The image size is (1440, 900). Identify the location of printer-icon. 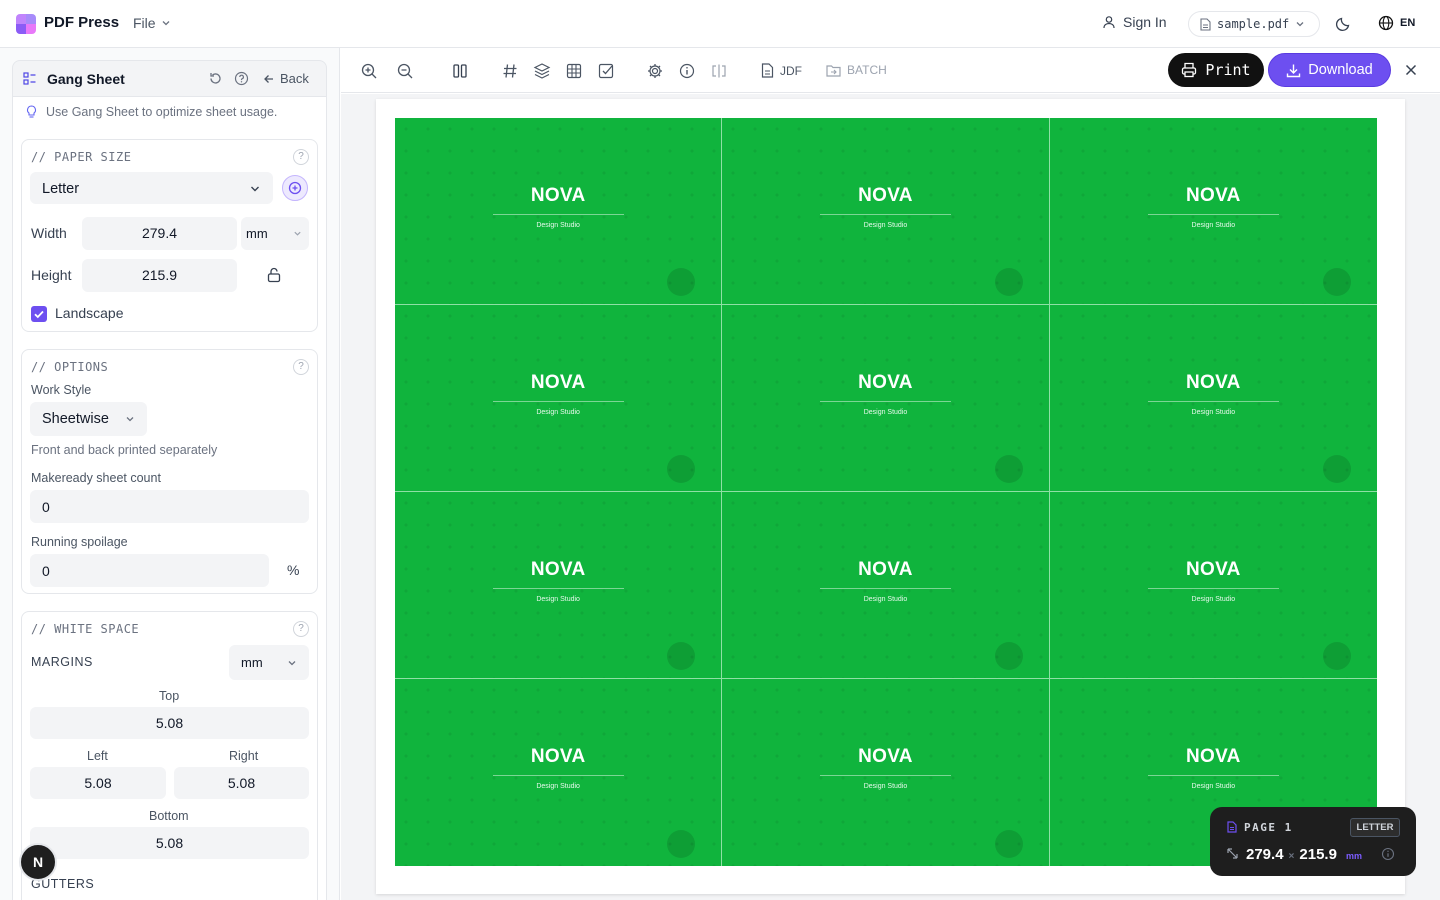
(1189, 70).